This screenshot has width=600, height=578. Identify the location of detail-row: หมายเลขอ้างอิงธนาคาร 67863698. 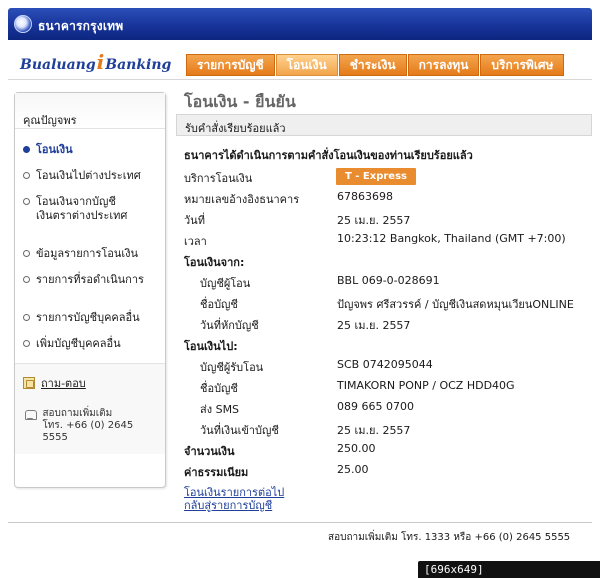
(384, 197).